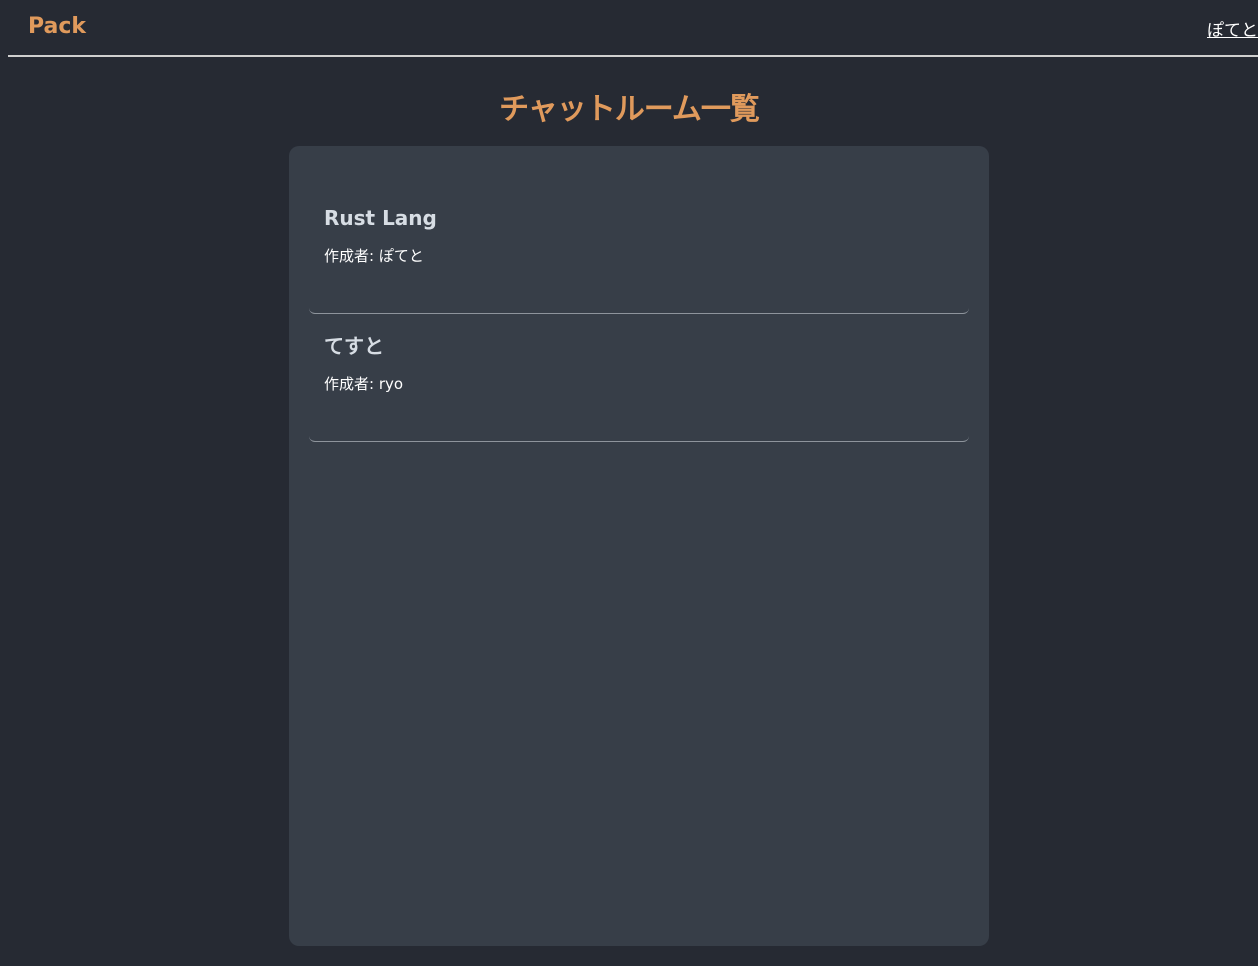  I want to click on page-title: チャットルーム一覧, so click(629, 109).